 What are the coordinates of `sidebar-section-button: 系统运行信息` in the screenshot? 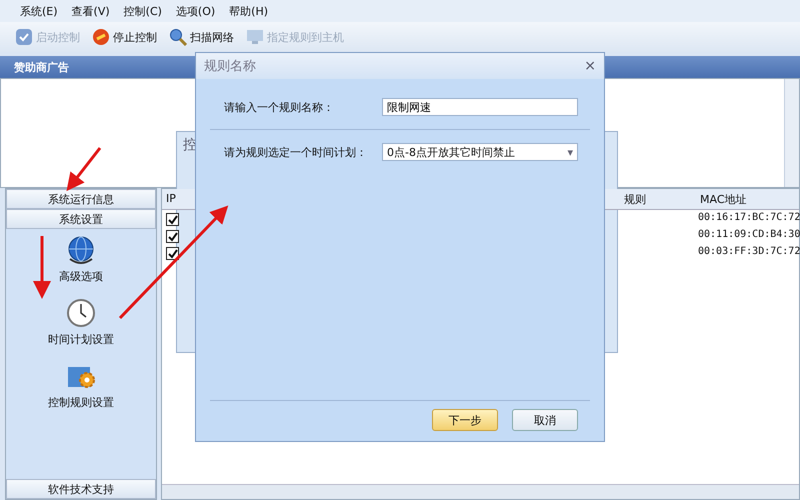 It's located at (81, 199).